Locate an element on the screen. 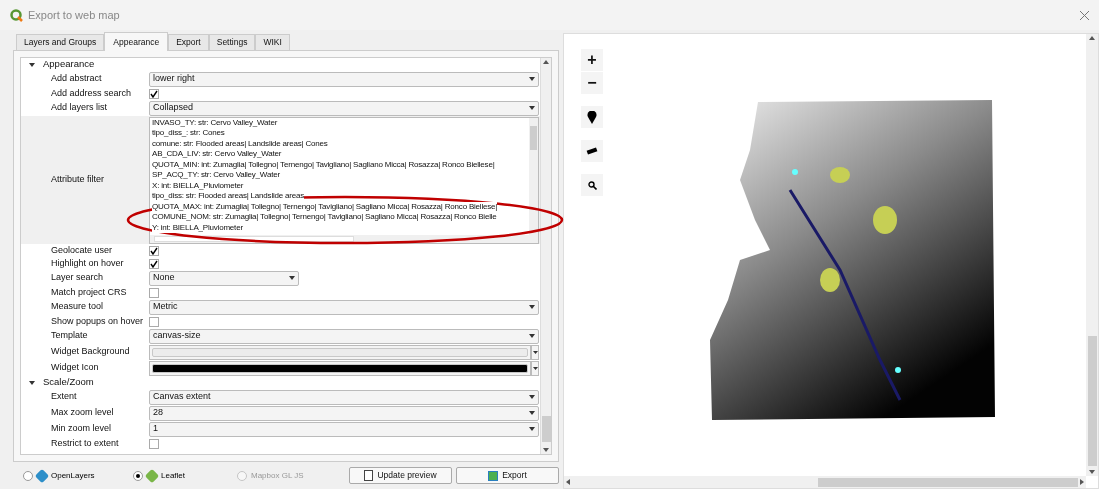 This screenshot has width=1099, height=489. search-button is located at coordinates (592, 185).